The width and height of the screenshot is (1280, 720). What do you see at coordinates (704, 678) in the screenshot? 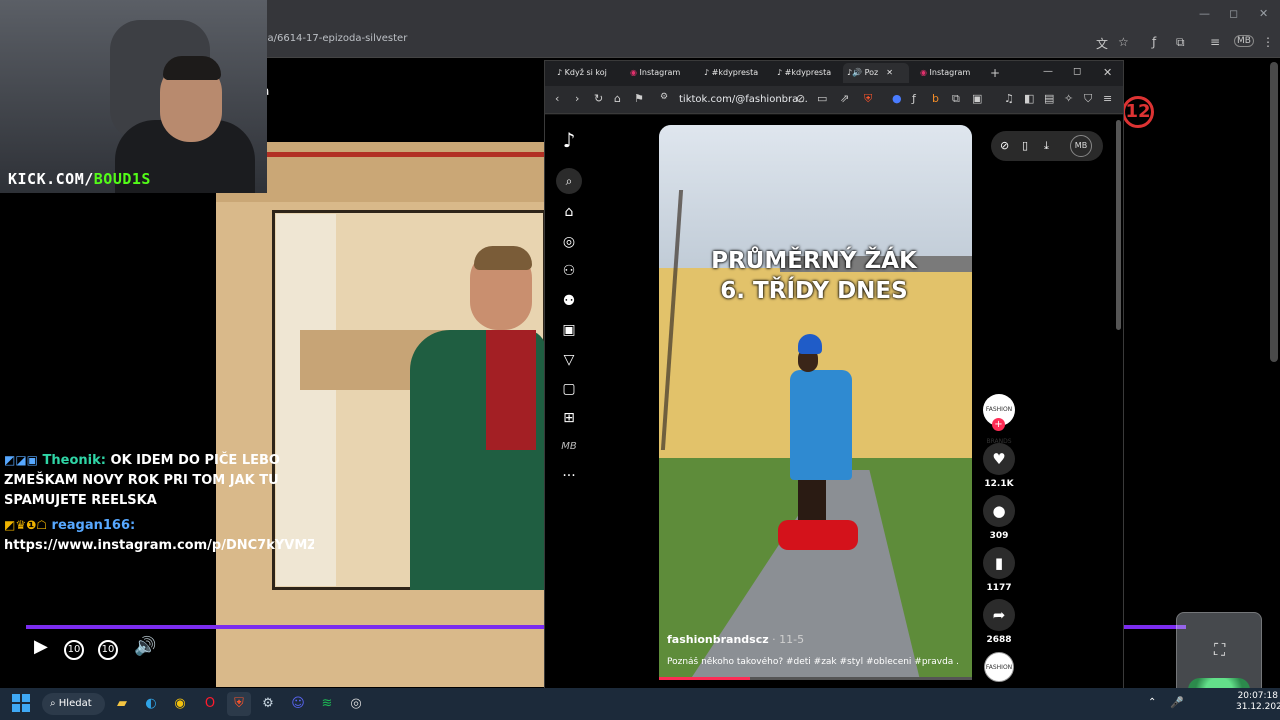
I see `tiktok-progress-fill` at bounding box center [704, 678].